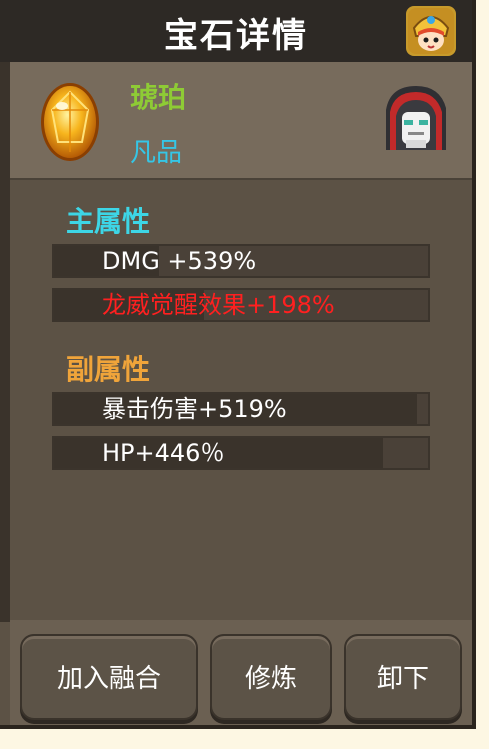  Describe the element at coordinates (163, 453) in the screenshot. I see `sub-attr-text: HP+446％` at that location.